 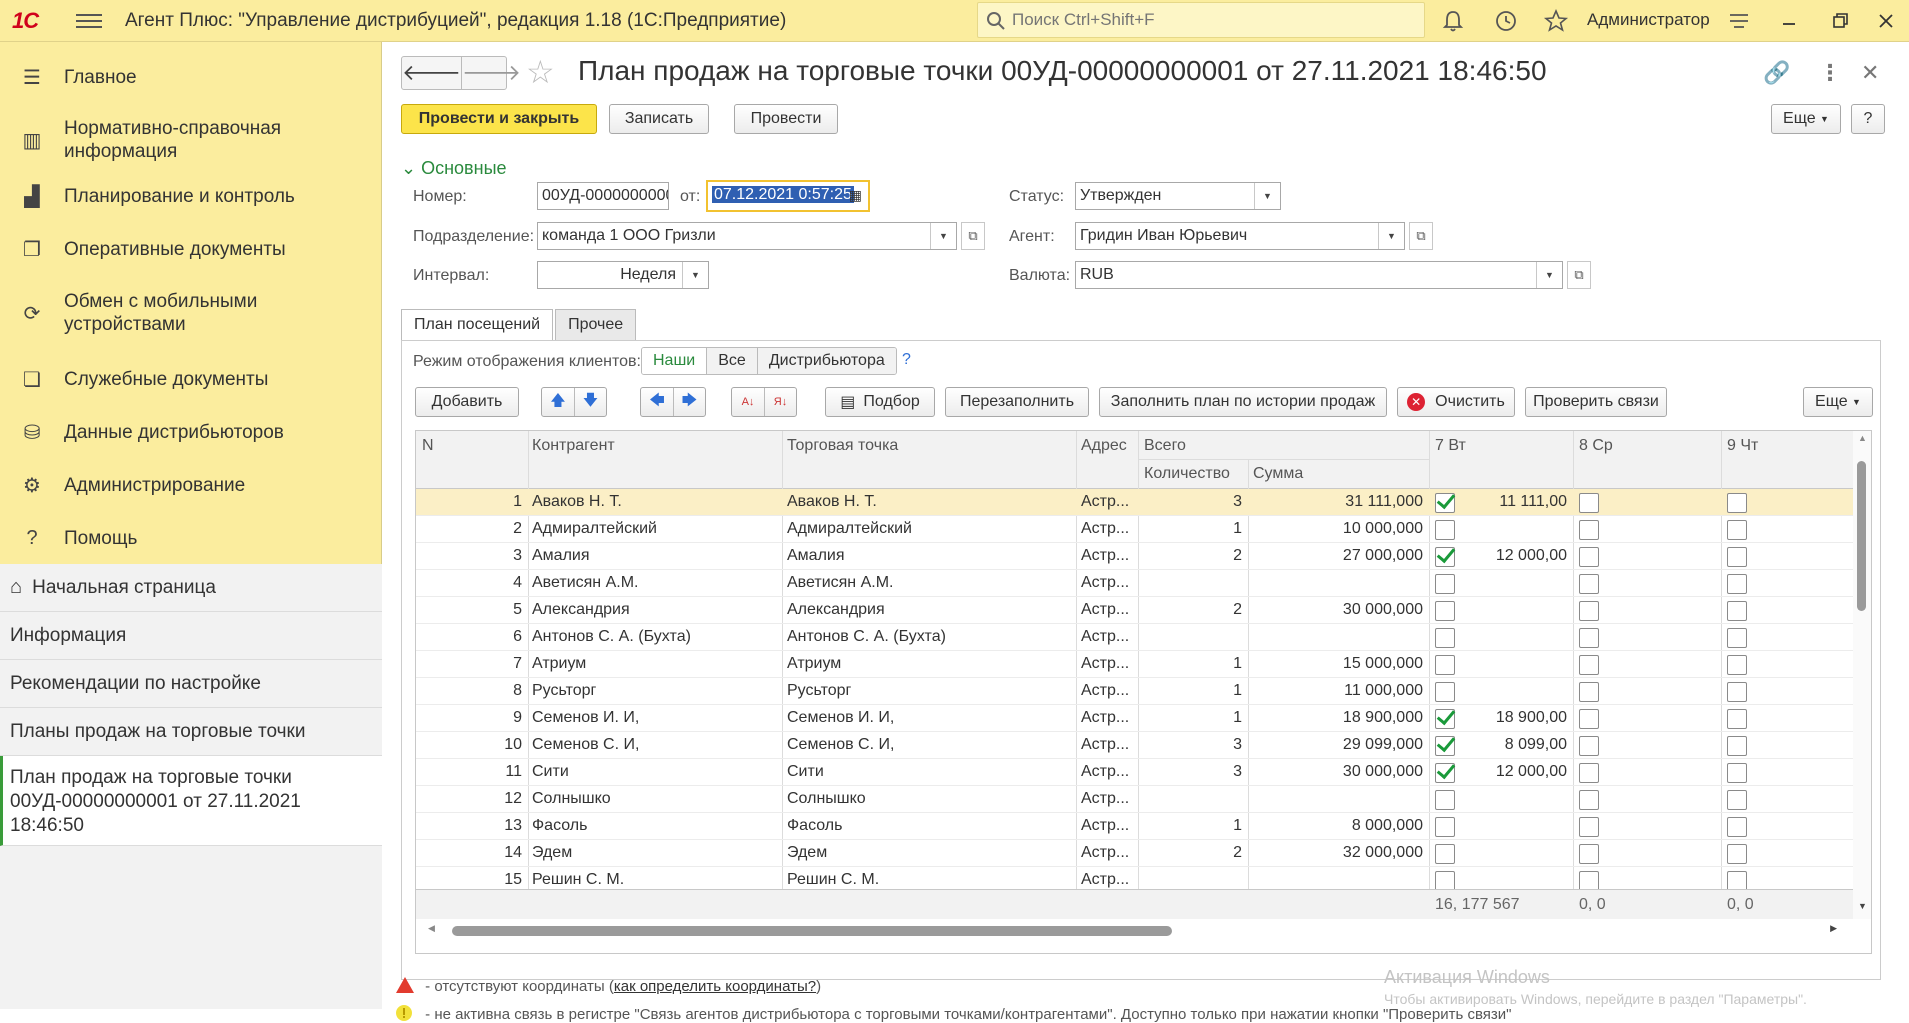 What do you see at coordinates (191, 485) in the screenshot?
I see `sidebar-item-administration: ⚙ Администрирование` at bounding box center [191, 485].